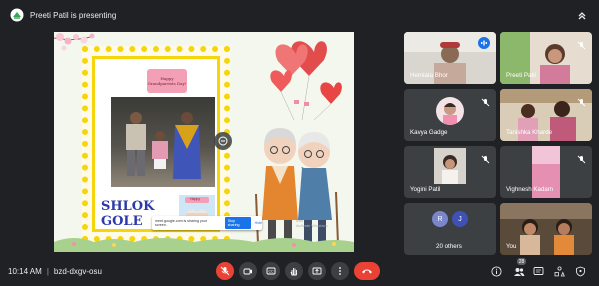 The height and width of the screenshot is (286, 599). Describe the element at coordinates (484, 43) in the screenshot. I see `speaking-indicator-icon` at that location.